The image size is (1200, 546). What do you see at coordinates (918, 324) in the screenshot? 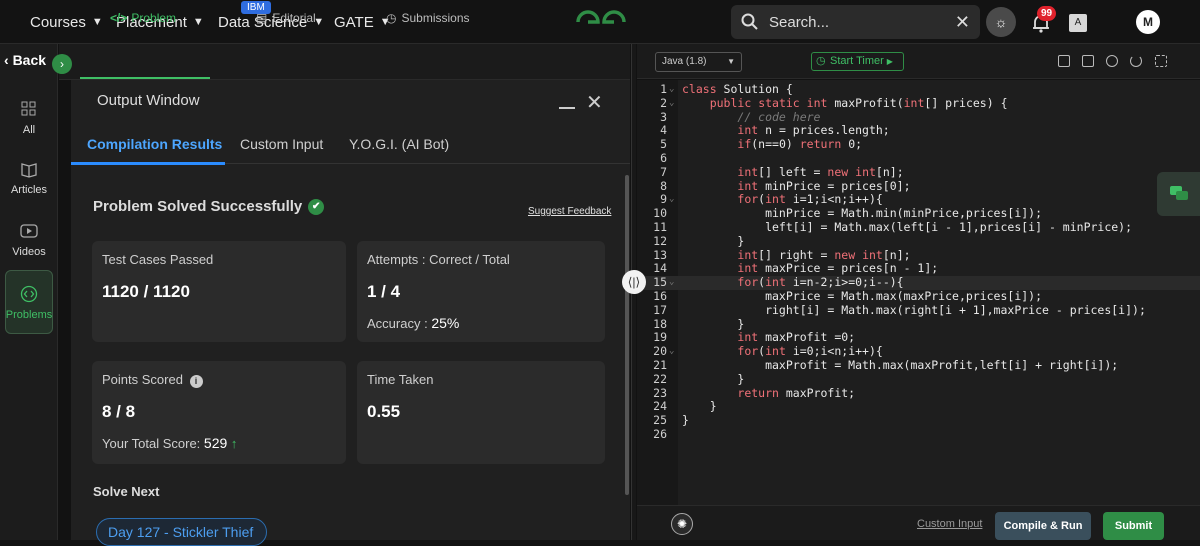
I see `code-line: 18 }` at bounding box center [918, 324].